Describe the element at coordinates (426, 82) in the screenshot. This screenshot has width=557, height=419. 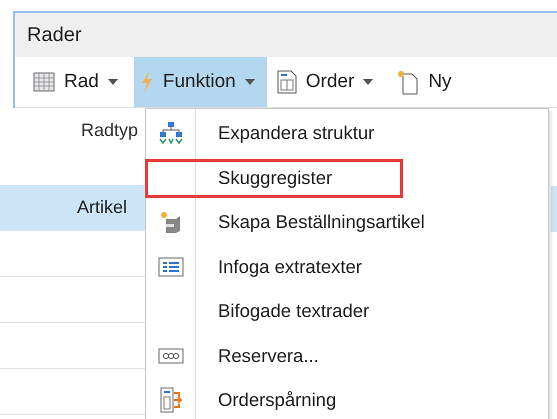
I see `toolbar-button: Ny` at that location.